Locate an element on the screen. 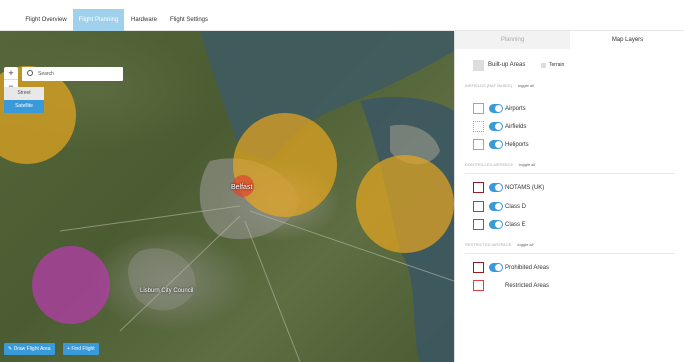  street-button: Street is located at coordinates (24, 93).